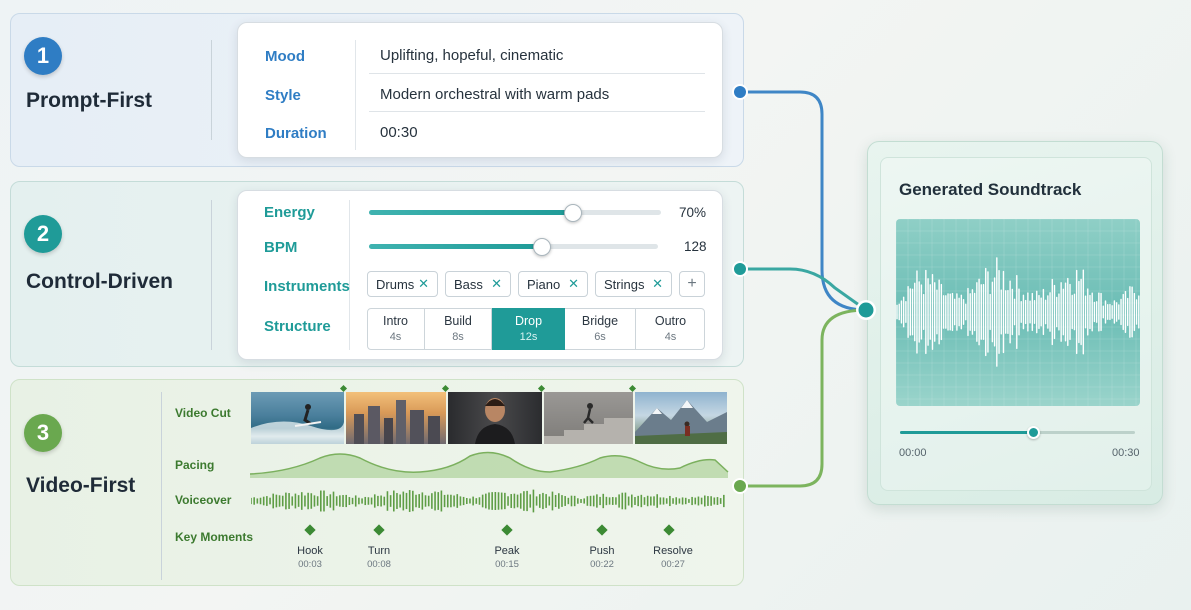 The width and height of the screenshot is (1191, 610). What do you see at coordinates (913, 453) in the screenshot?
I see `start-time: 00:00` at bounding box center [913, 453].